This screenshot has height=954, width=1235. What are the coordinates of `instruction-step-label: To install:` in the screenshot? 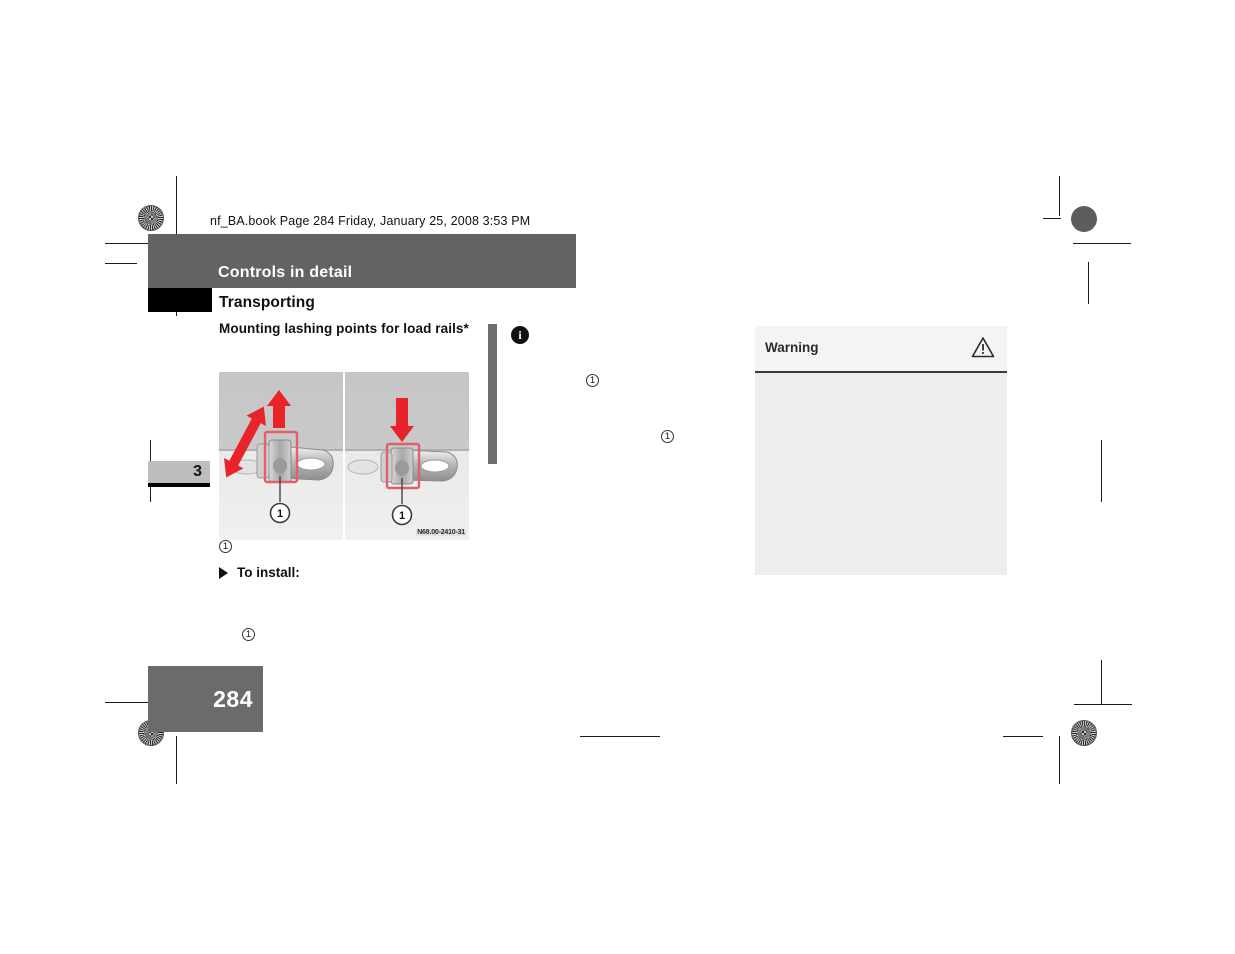 It's located at (268, 572).